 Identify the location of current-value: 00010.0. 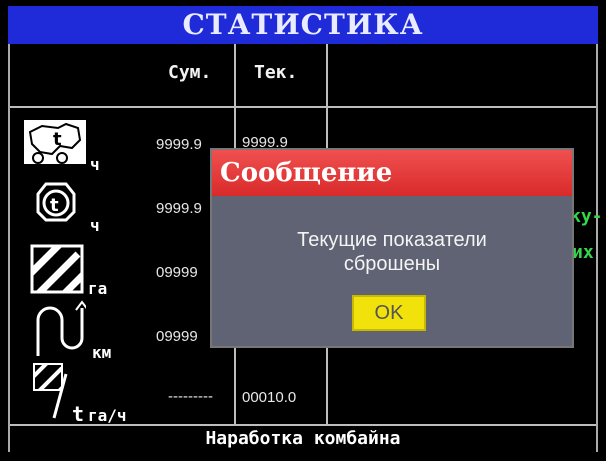
(269, 397).